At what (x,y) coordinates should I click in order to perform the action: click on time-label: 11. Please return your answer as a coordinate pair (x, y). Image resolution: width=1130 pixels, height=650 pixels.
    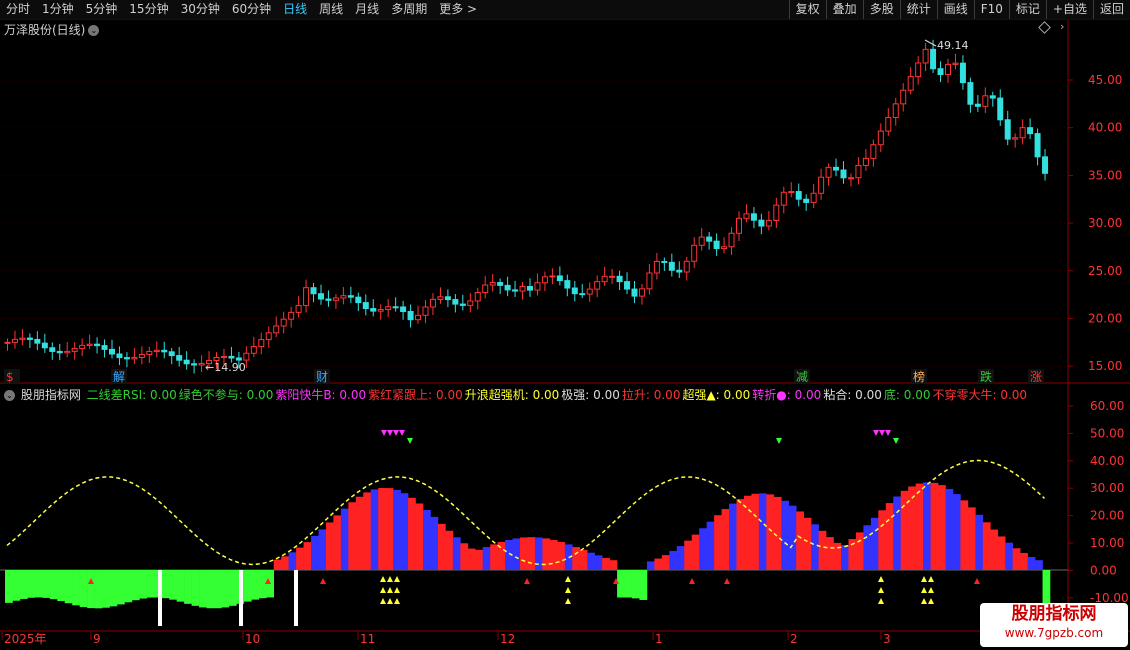
    Looking at the image, I should click on (367, 639).